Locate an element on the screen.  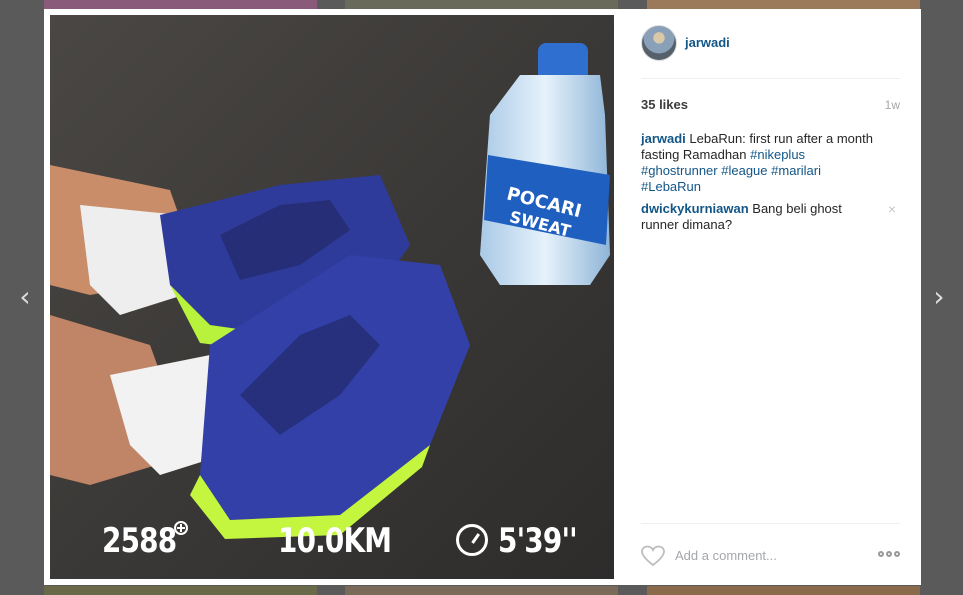
comment-author: jarwadi is located at coordinates (663, 138).